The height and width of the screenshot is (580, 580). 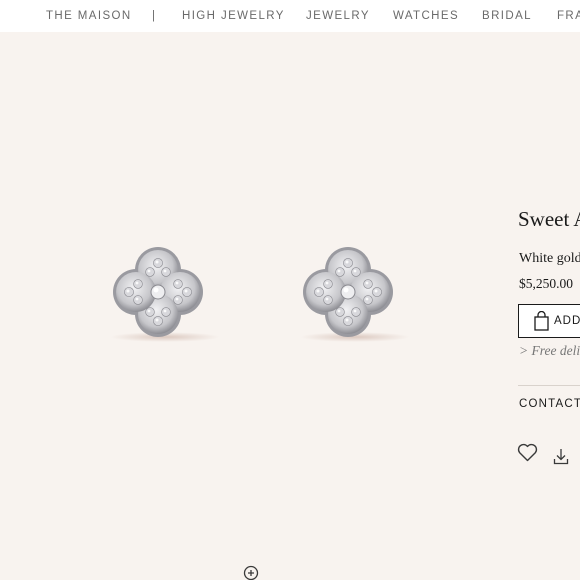 What do you see at coordinates (158, 292) in the screenshot?
I see `earring-left-image` at bounding box center [158, 292].